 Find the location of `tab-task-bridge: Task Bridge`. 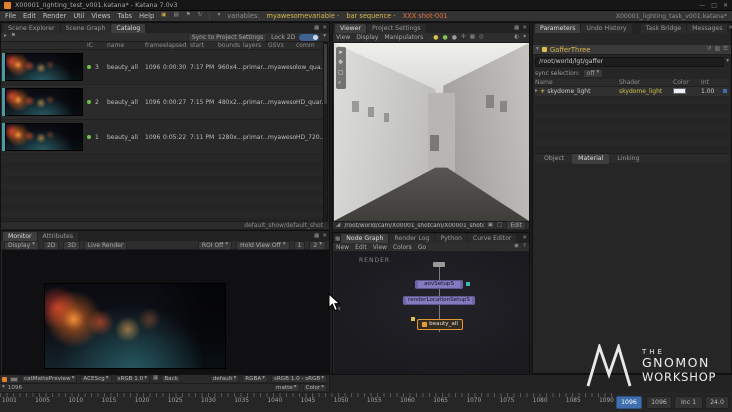

tab-task-bridge: Task Bridge is located at coordinates (663, 28).